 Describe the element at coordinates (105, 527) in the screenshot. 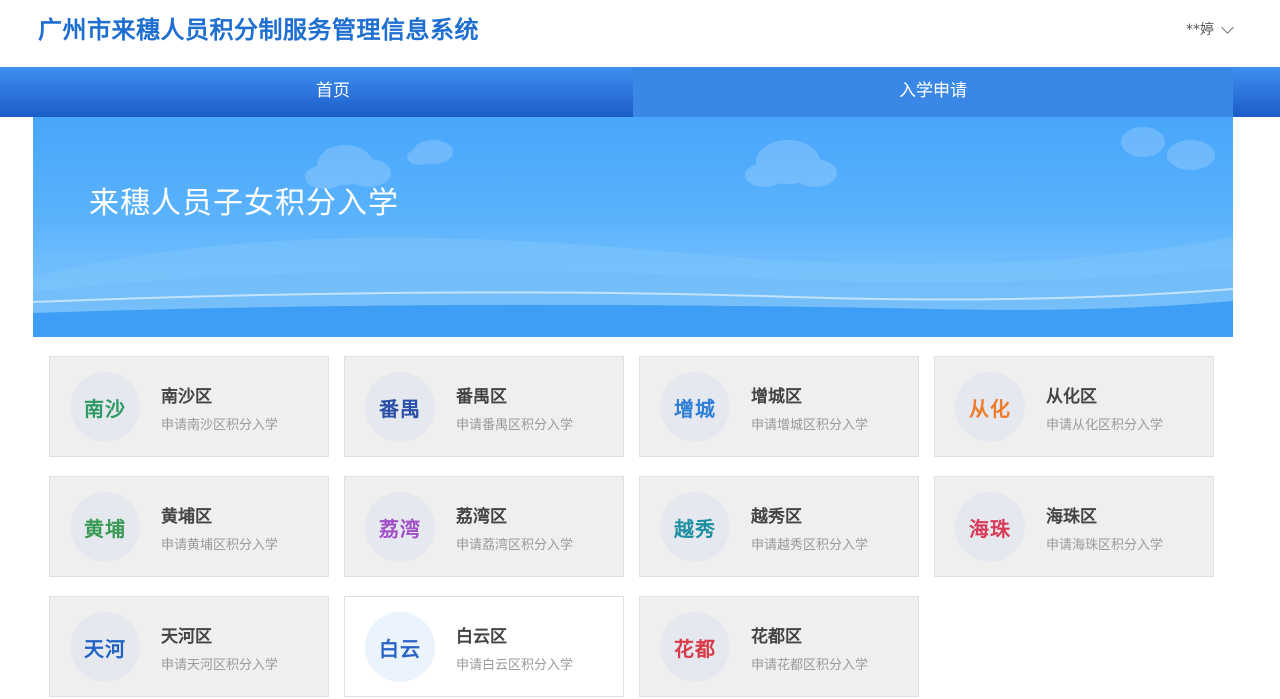

I see `huangpu-logo-icon: 黄埔` at that location.